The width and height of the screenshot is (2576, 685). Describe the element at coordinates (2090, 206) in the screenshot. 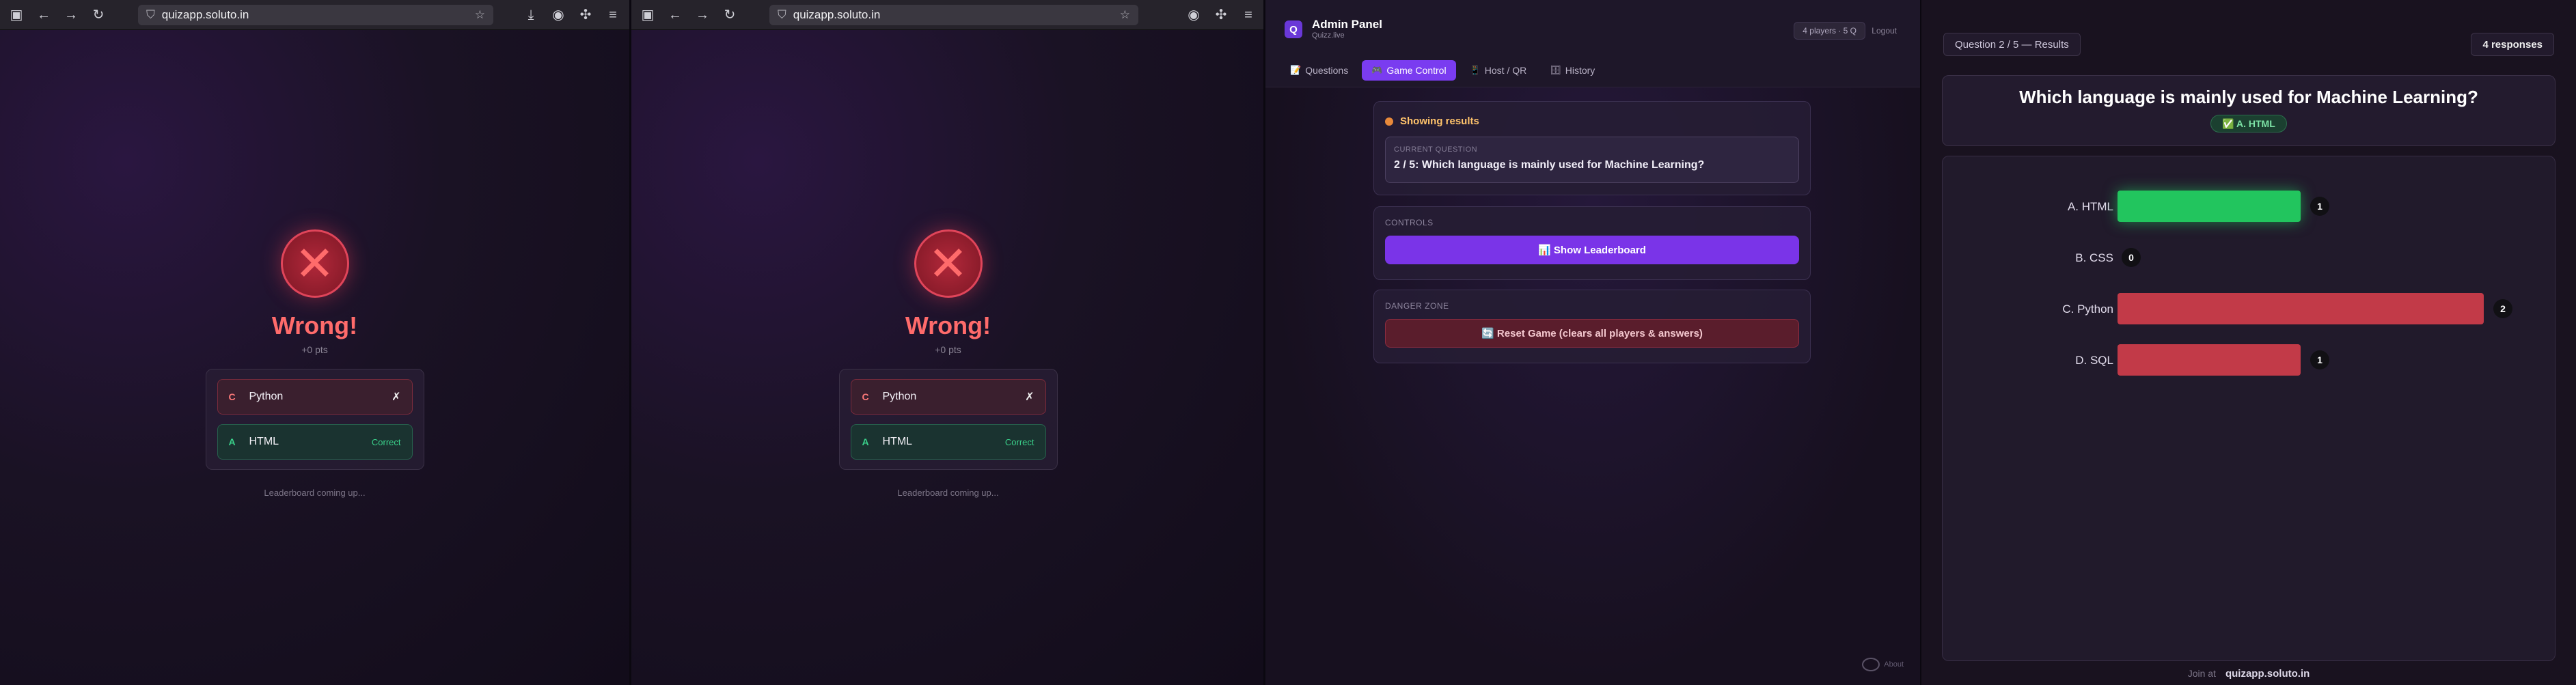

I see `bar-label: A. HTML` at that location.